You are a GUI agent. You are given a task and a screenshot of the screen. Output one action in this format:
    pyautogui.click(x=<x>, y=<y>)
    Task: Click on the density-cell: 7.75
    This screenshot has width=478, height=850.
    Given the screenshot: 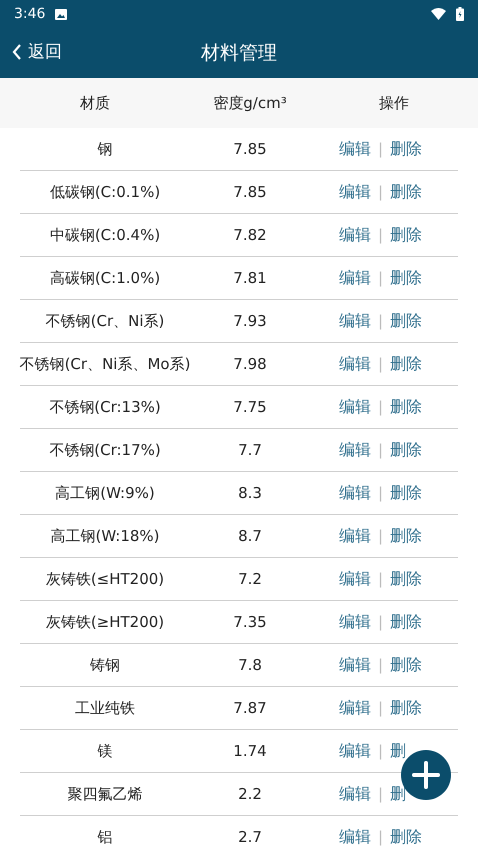 What is the action you would take?
    pyautogui.click(x=250, y=407)
    